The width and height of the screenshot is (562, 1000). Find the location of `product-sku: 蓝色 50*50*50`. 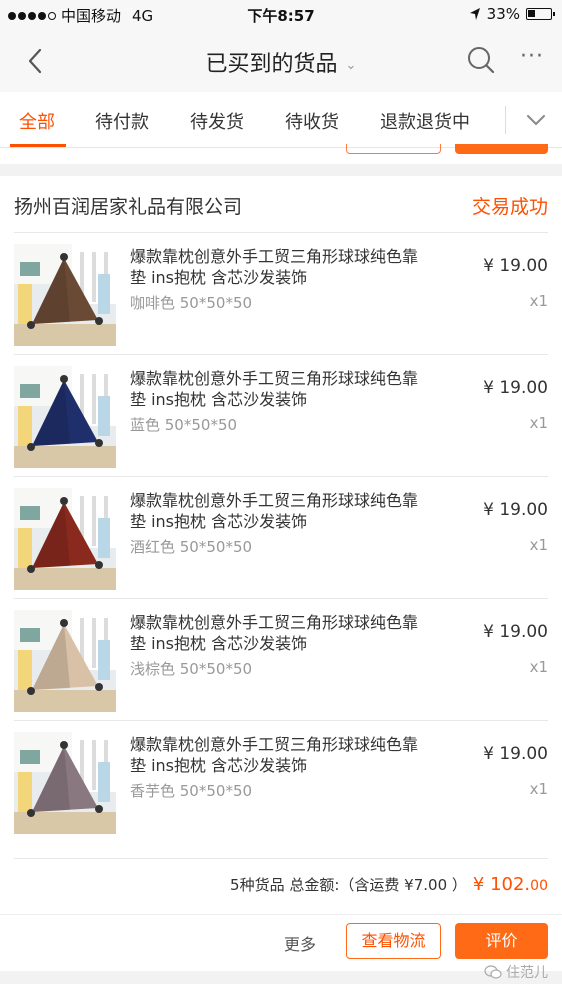

product-sku: 蓝色 50*50*50 is located at coordinates (184, 425).